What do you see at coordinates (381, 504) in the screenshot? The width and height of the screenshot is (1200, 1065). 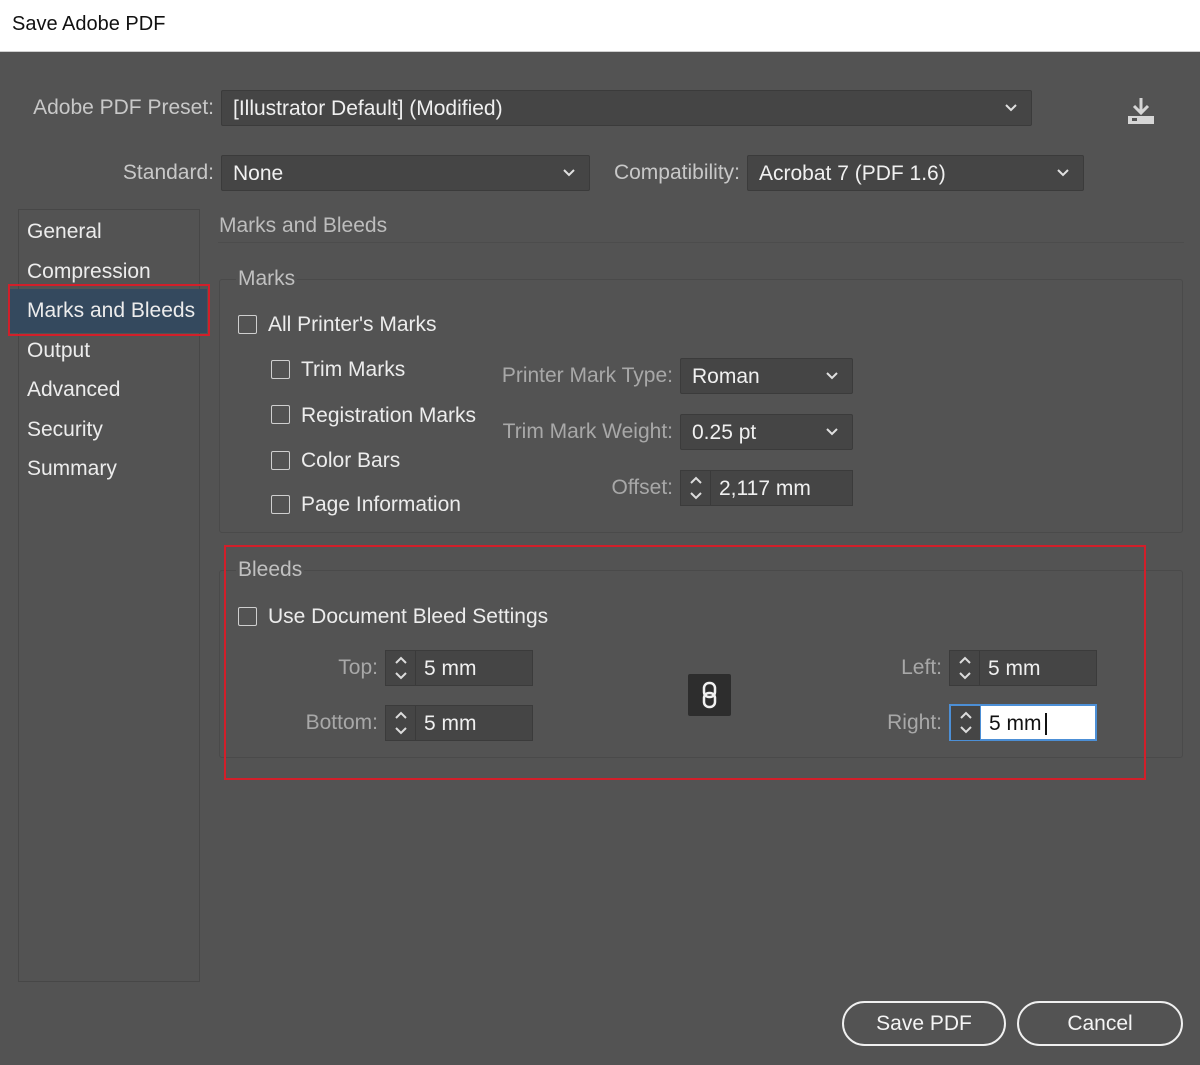 I see `page-information-label: Page Information` at bounding box center [381, 504].